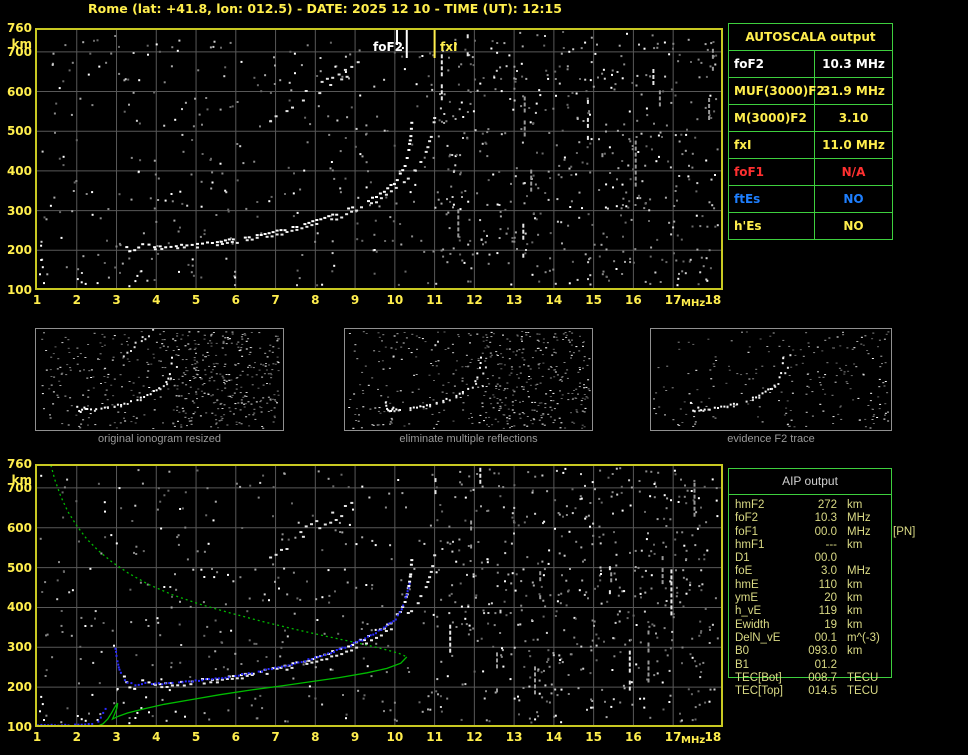 The image size is (968, 755). Describe the element at coordinates (812, 625) in the screenshot. I see `aip-row: Ewidth 19 km` at that location.